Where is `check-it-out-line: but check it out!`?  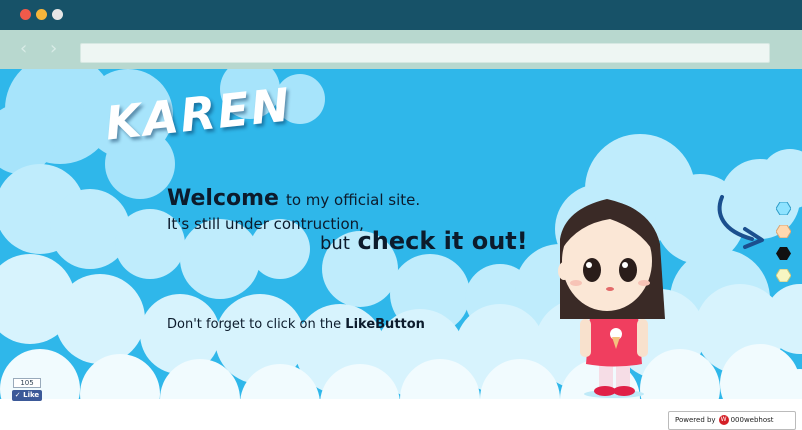 check-it-out-line: but check it out! is located at coordinates (424, 241).